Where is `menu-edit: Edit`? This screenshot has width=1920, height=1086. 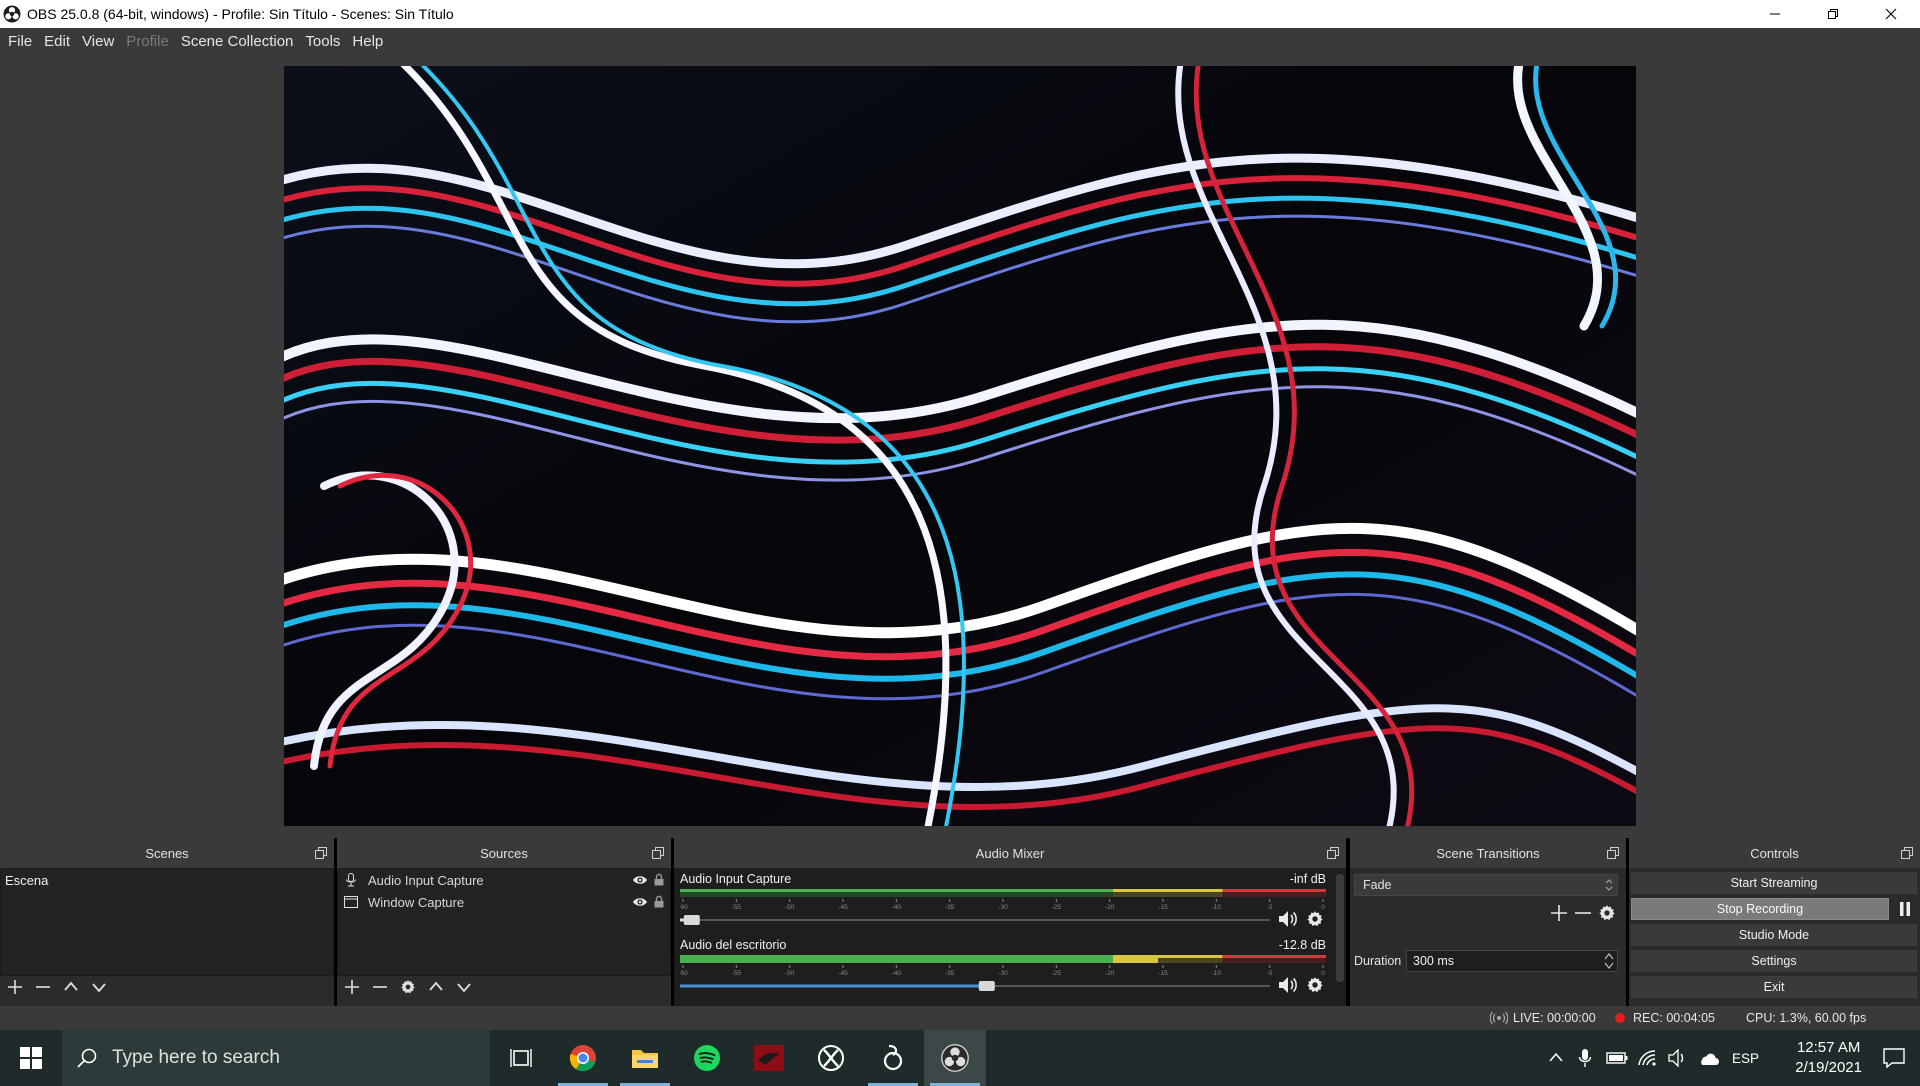 menu-edit: Edit is located at coordinates (57, 41).